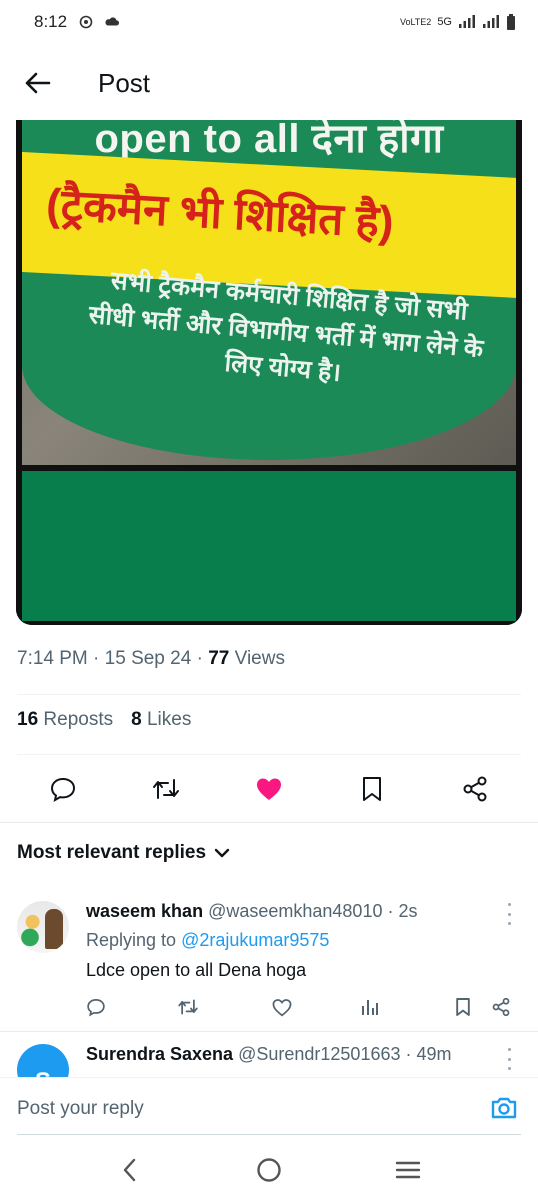 The width and height of the screenshot is (538, 1200). I want to click on home-circle-icon, so click(269, 1170).